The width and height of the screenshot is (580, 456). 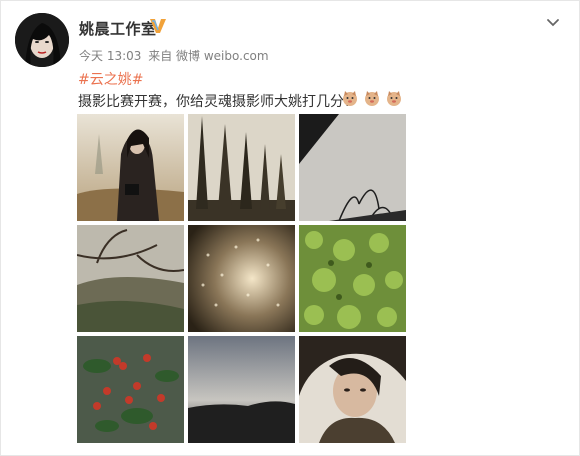 I want to click on photo-woman-portrait, so click(x=352, y=389).